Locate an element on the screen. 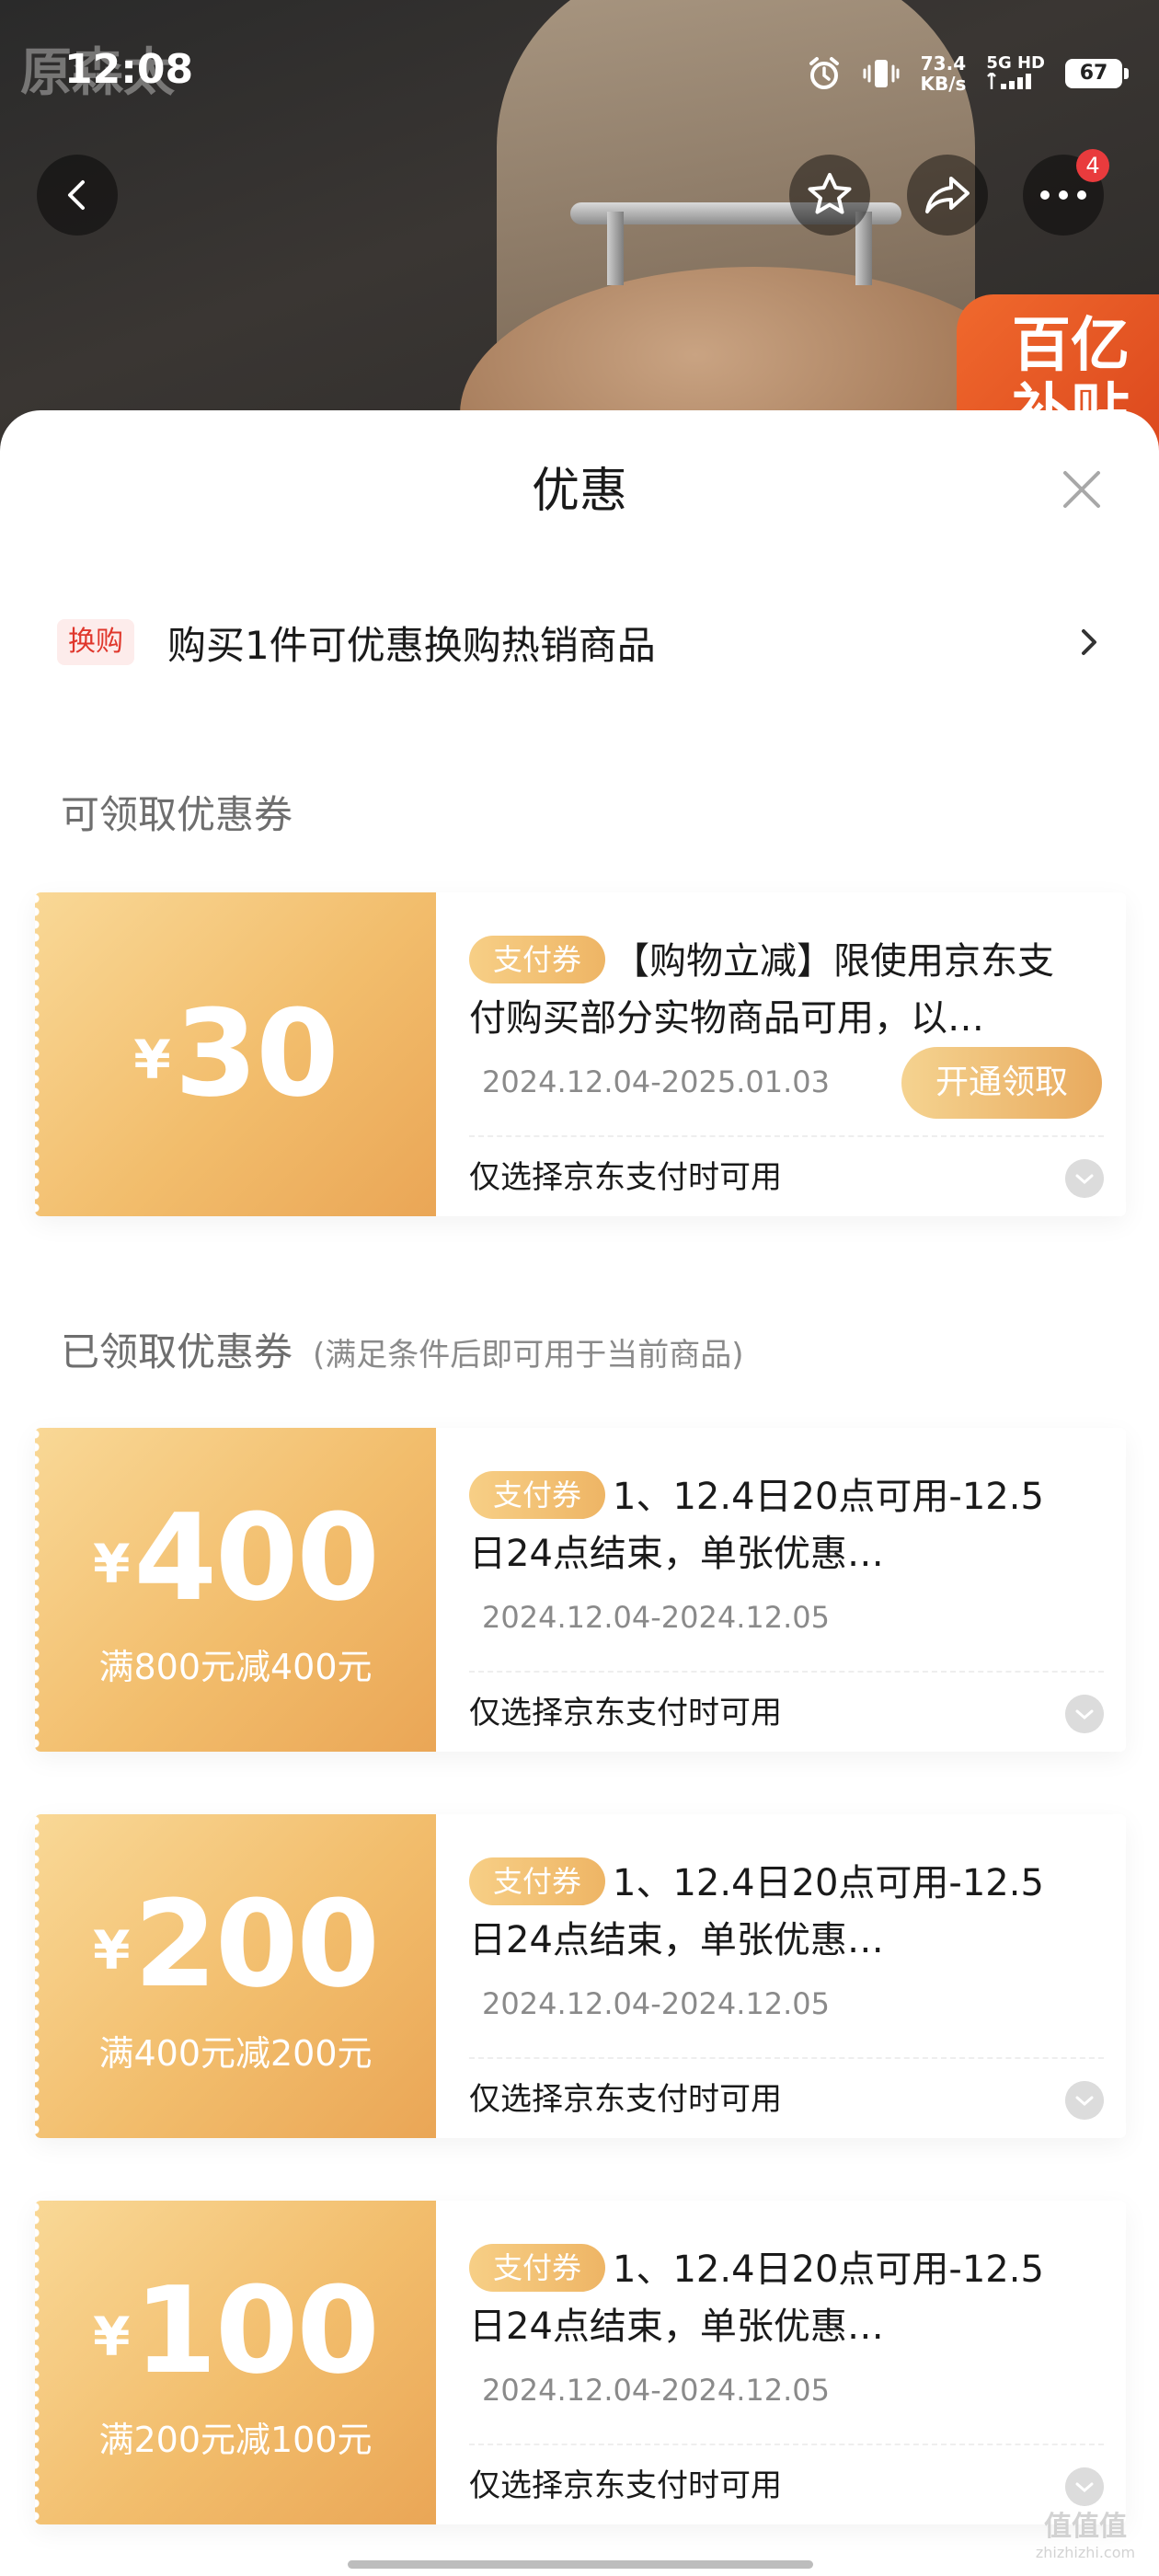 The width and height of the screenshot is (1159, 2576). more-dots-icon is located at coordinates (1063, 195).